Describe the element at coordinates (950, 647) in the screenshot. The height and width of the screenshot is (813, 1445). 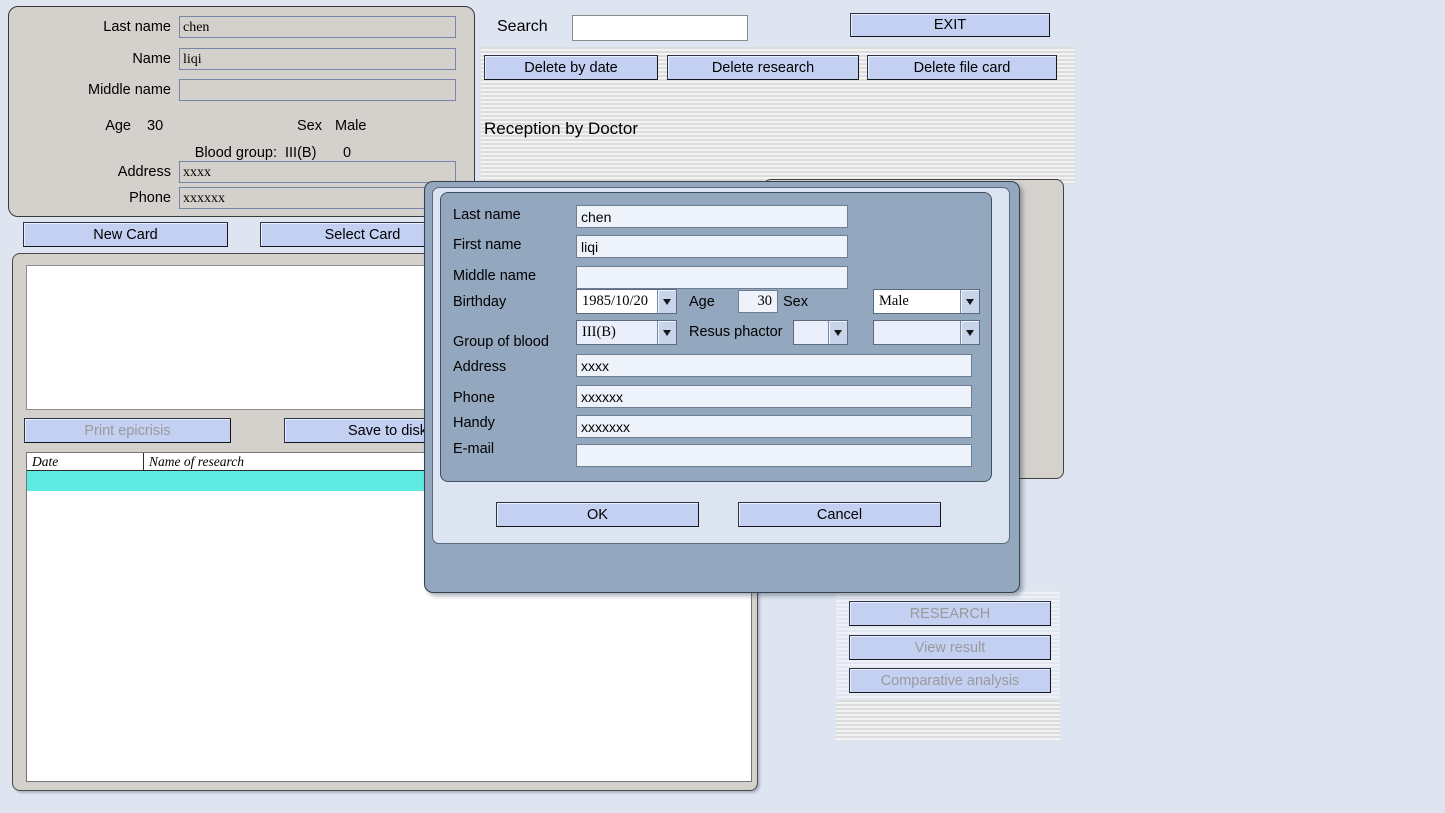
I see `view-result-button: View result` at that location.